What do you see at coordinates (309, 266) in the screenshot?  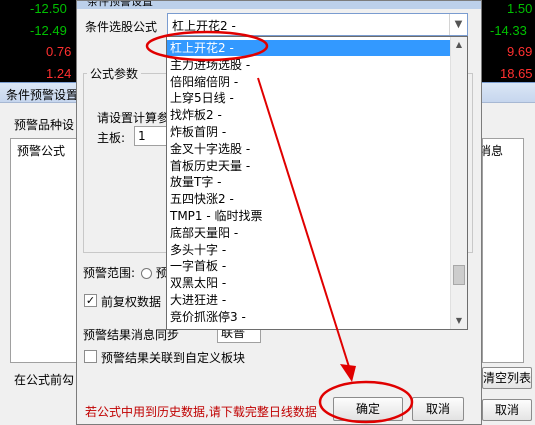 I see `dropdown-item: 一字首板 -` at bounding box center [309, 266].